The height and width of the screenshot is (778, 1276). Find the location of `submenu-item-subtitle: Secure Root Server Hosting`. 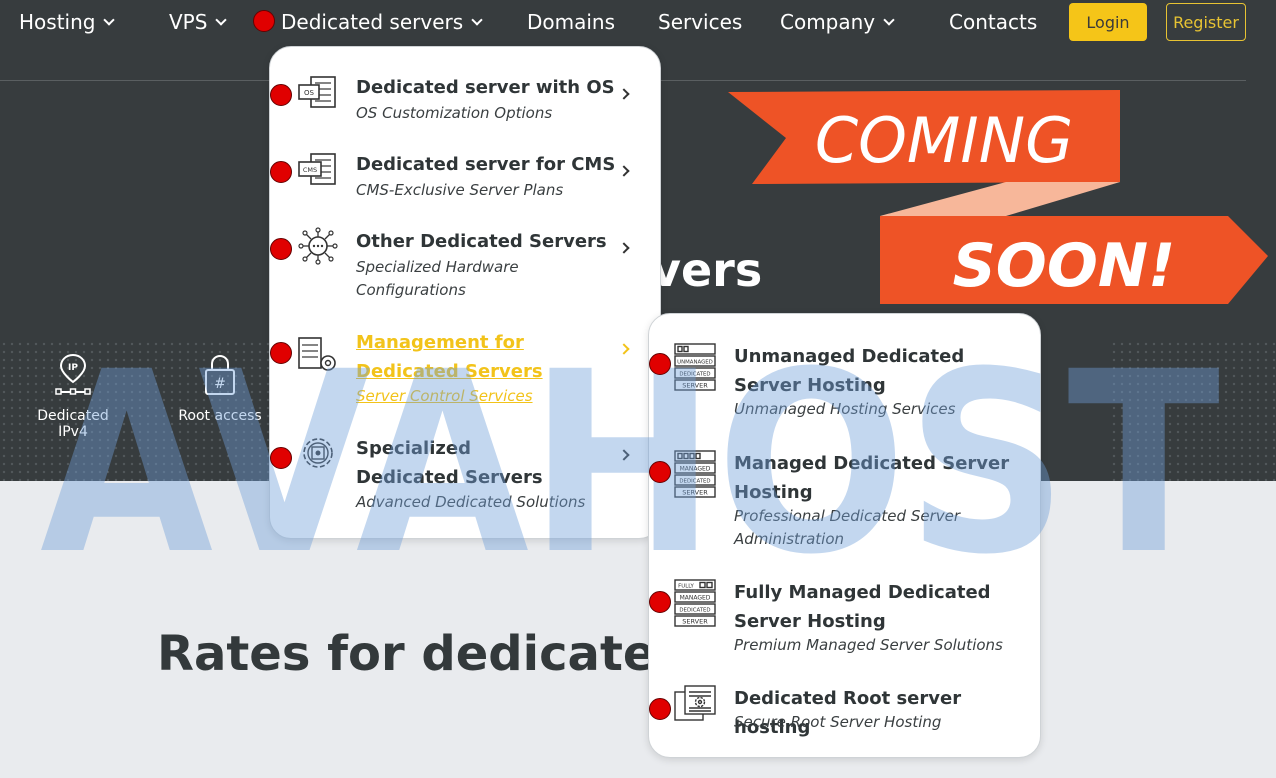

submenu-item-subtitle: Secure Root Server Hosting is located at coordinates (838, 722).